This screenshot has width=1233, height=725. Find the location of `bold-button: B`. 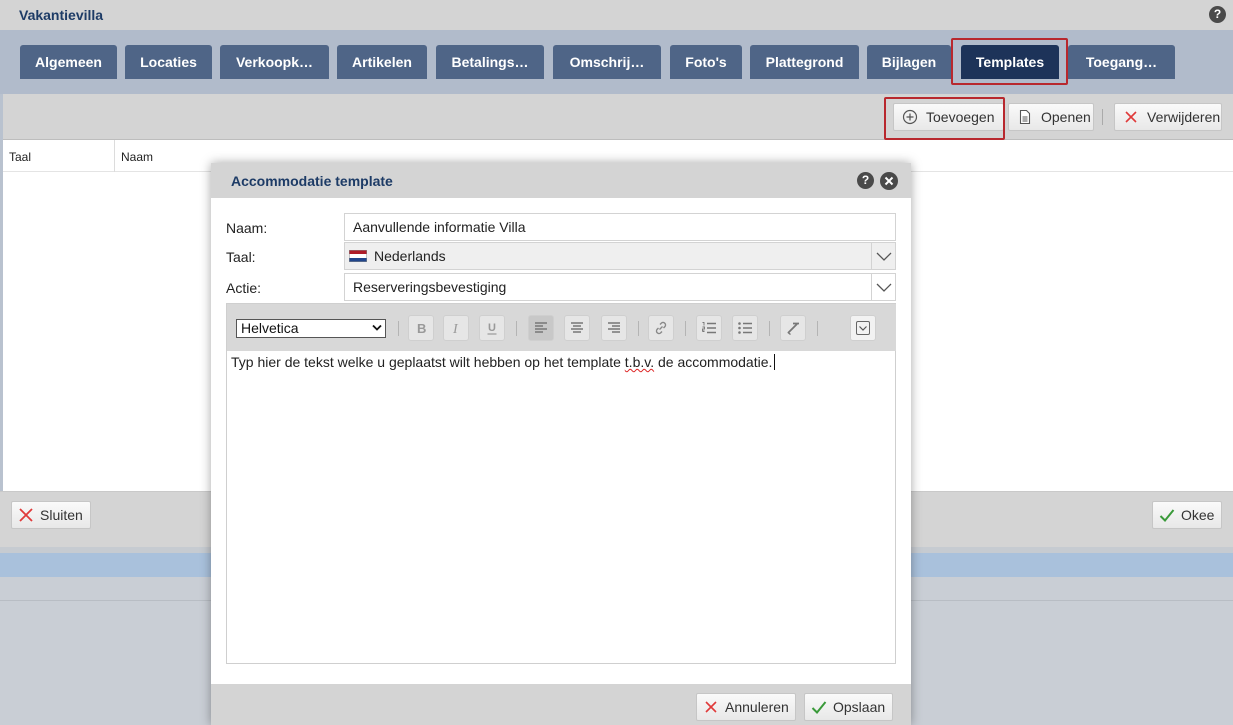

bold-button: B is located at coordinates (421, 328).